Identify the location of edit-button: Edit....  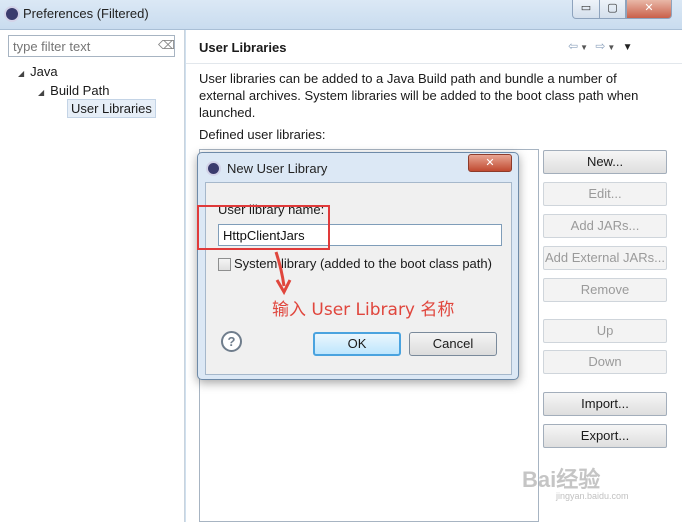
(605, 194).